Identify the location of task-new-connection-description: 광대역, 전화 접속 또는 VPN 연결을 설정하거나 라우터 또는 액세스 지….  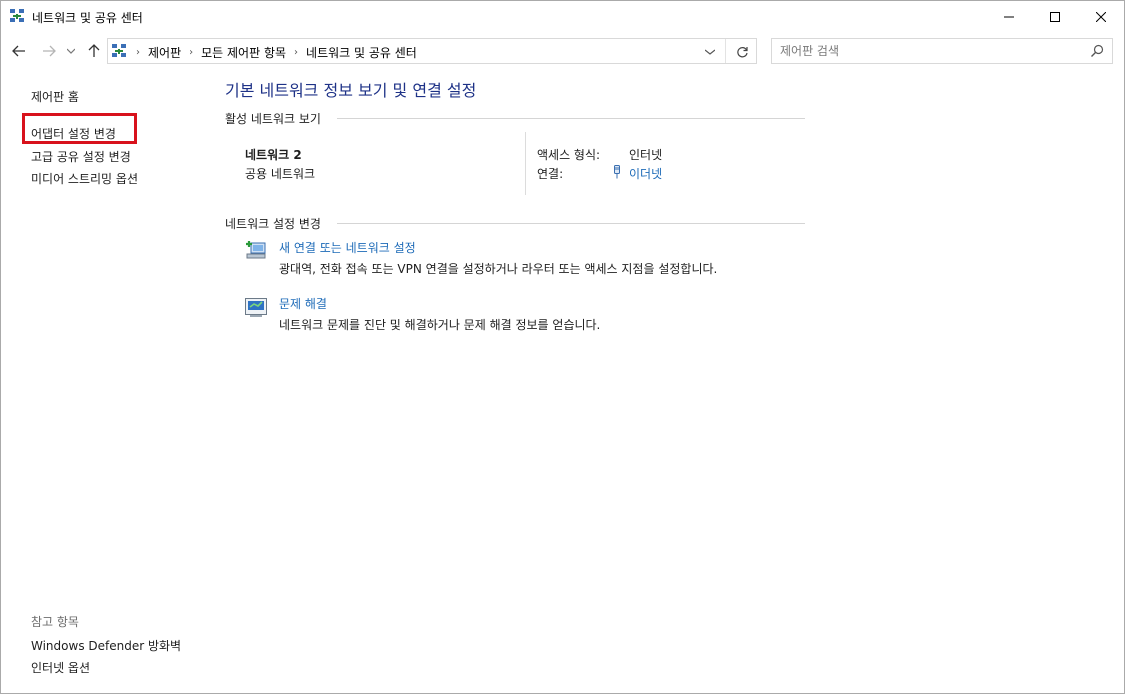
(498, 269).